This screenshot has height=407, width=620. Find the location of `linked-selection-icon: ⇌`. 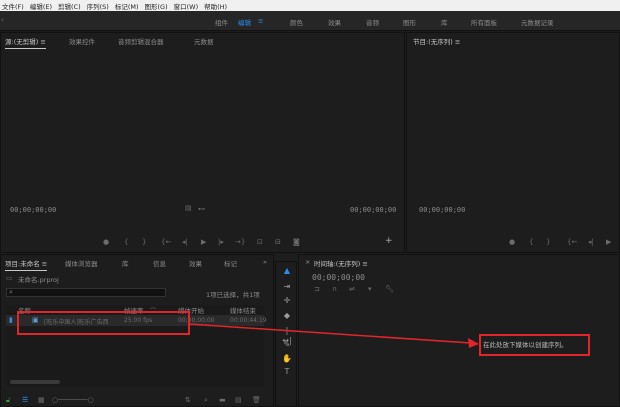

linked-selection-icon: ⇌ is located at coordinates (352, 289).